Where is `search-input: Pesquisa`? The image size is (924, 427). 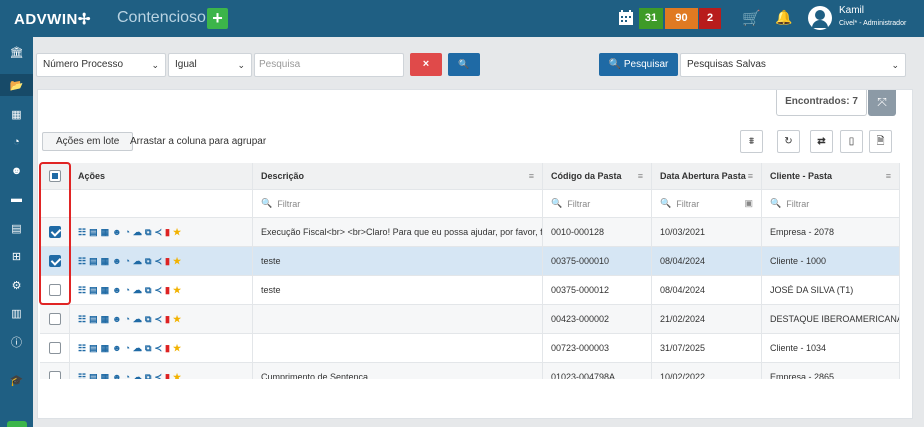
search-input: Pesquisa is located at coordinates (329, 65).